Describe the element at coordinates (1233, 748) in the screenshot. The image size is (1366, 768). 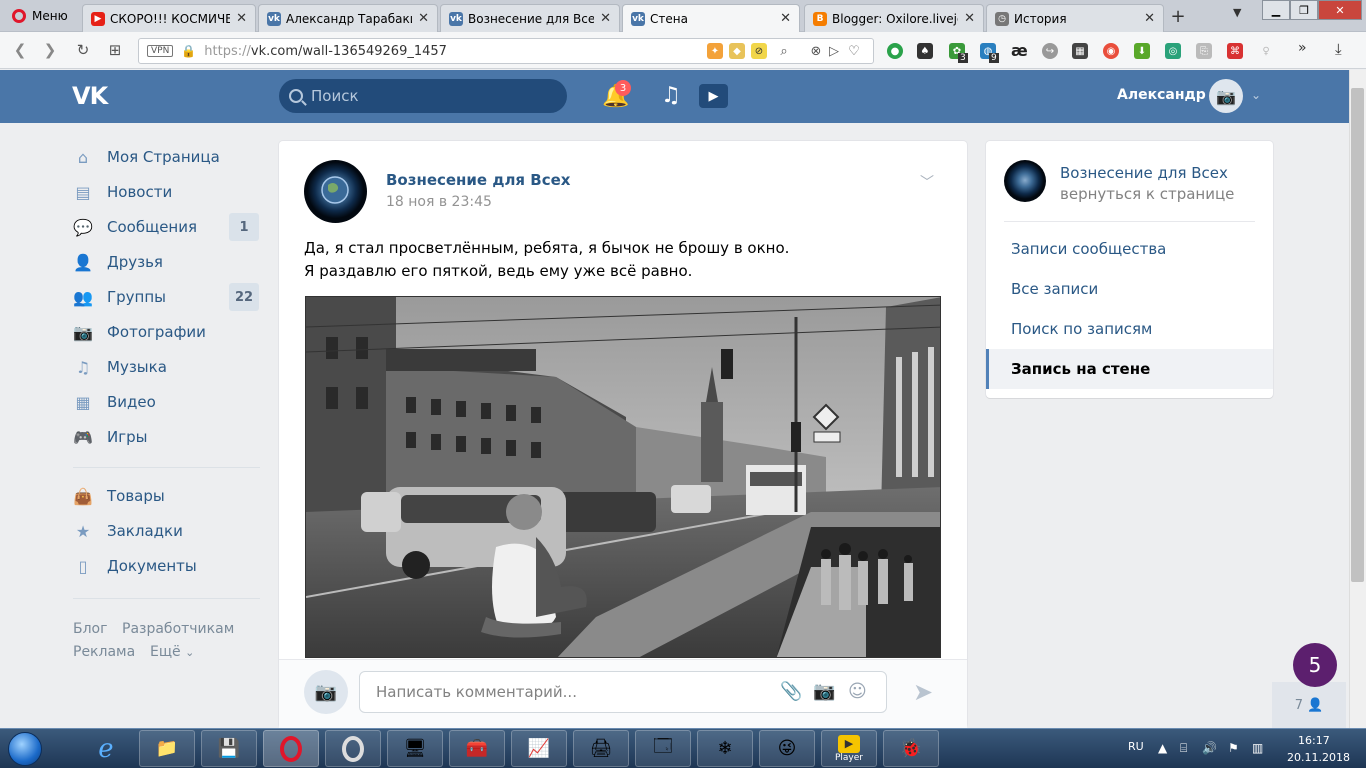
I see `flag-icon: ⚑` at that location.